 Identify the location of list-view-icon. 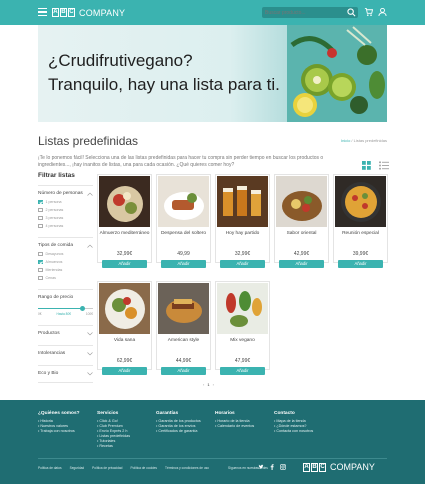
(384, 165).